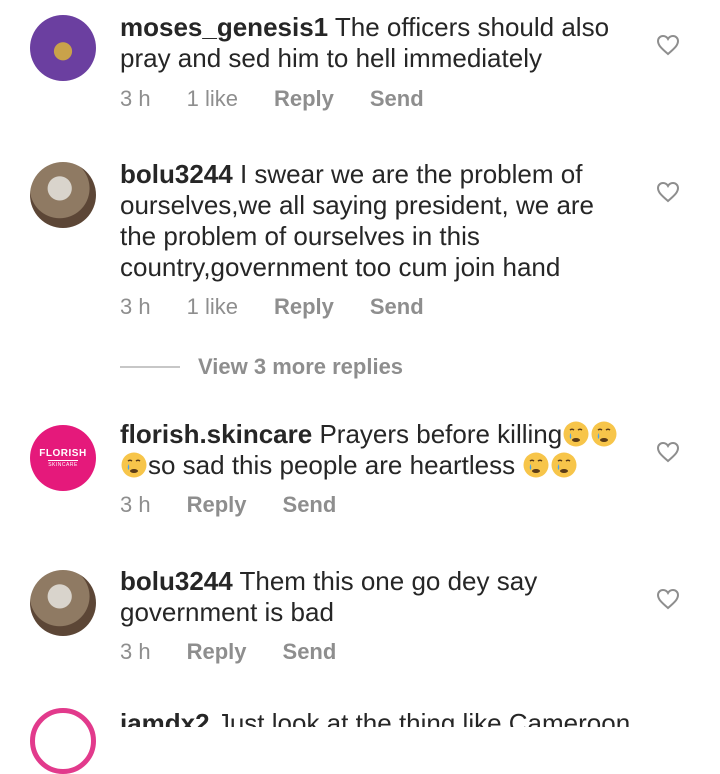 This screenshot has height=774, width=720. Describe the element at coordinates (300, 367) in the screenshot. I see `view-more-replies-label: View 3 more replies` at that location.